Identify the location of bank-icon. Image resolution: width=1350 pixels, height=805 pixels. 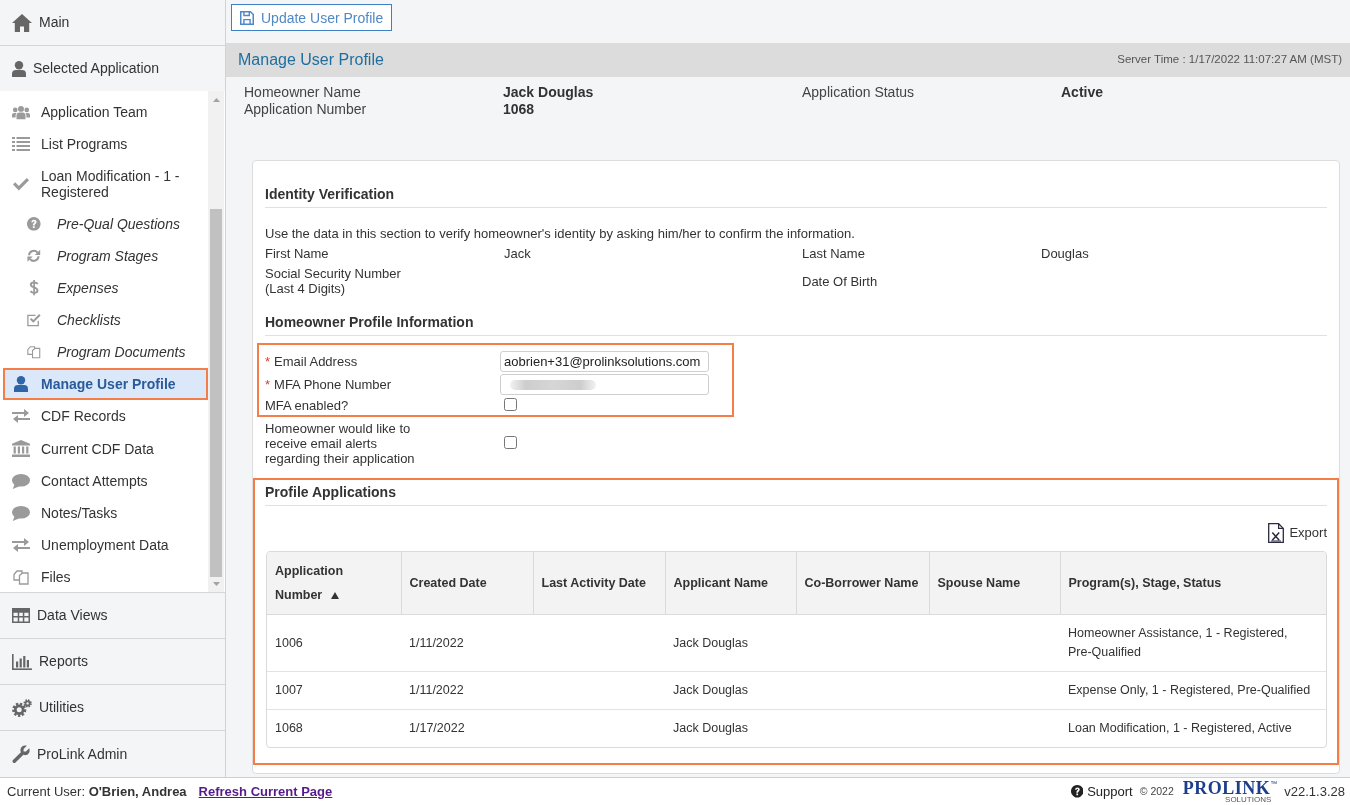
(21, 448).